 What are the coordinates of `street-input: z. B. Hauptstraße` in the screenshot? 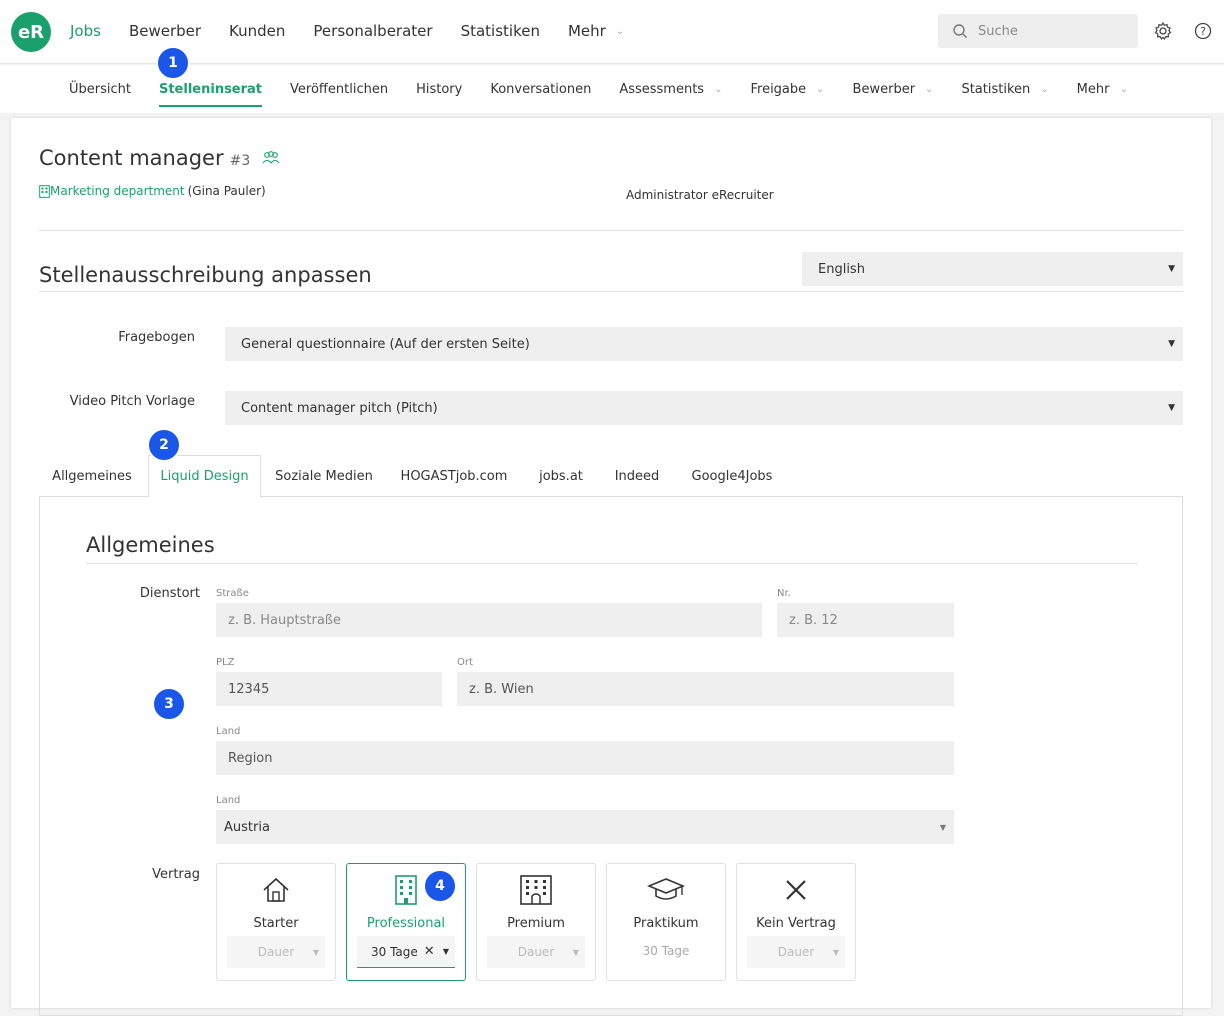 It's located at (489, 620).